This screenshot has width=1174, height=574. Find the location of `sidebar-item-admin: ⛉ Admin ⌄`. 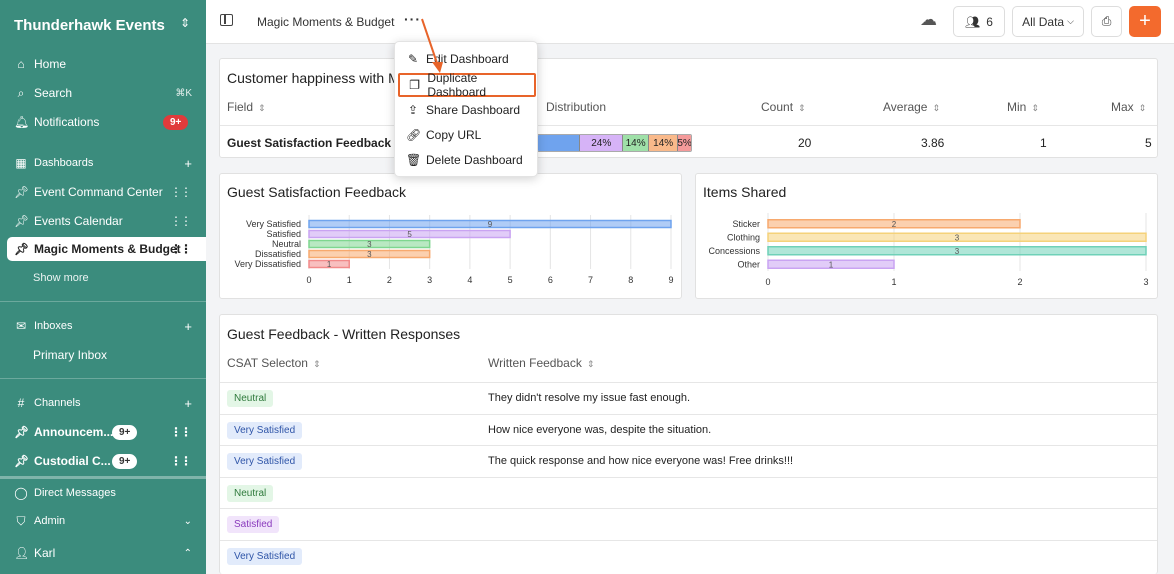

sidebar-item-admin: ⛉ Admin ⌄ is located at coordinates (103, 521).